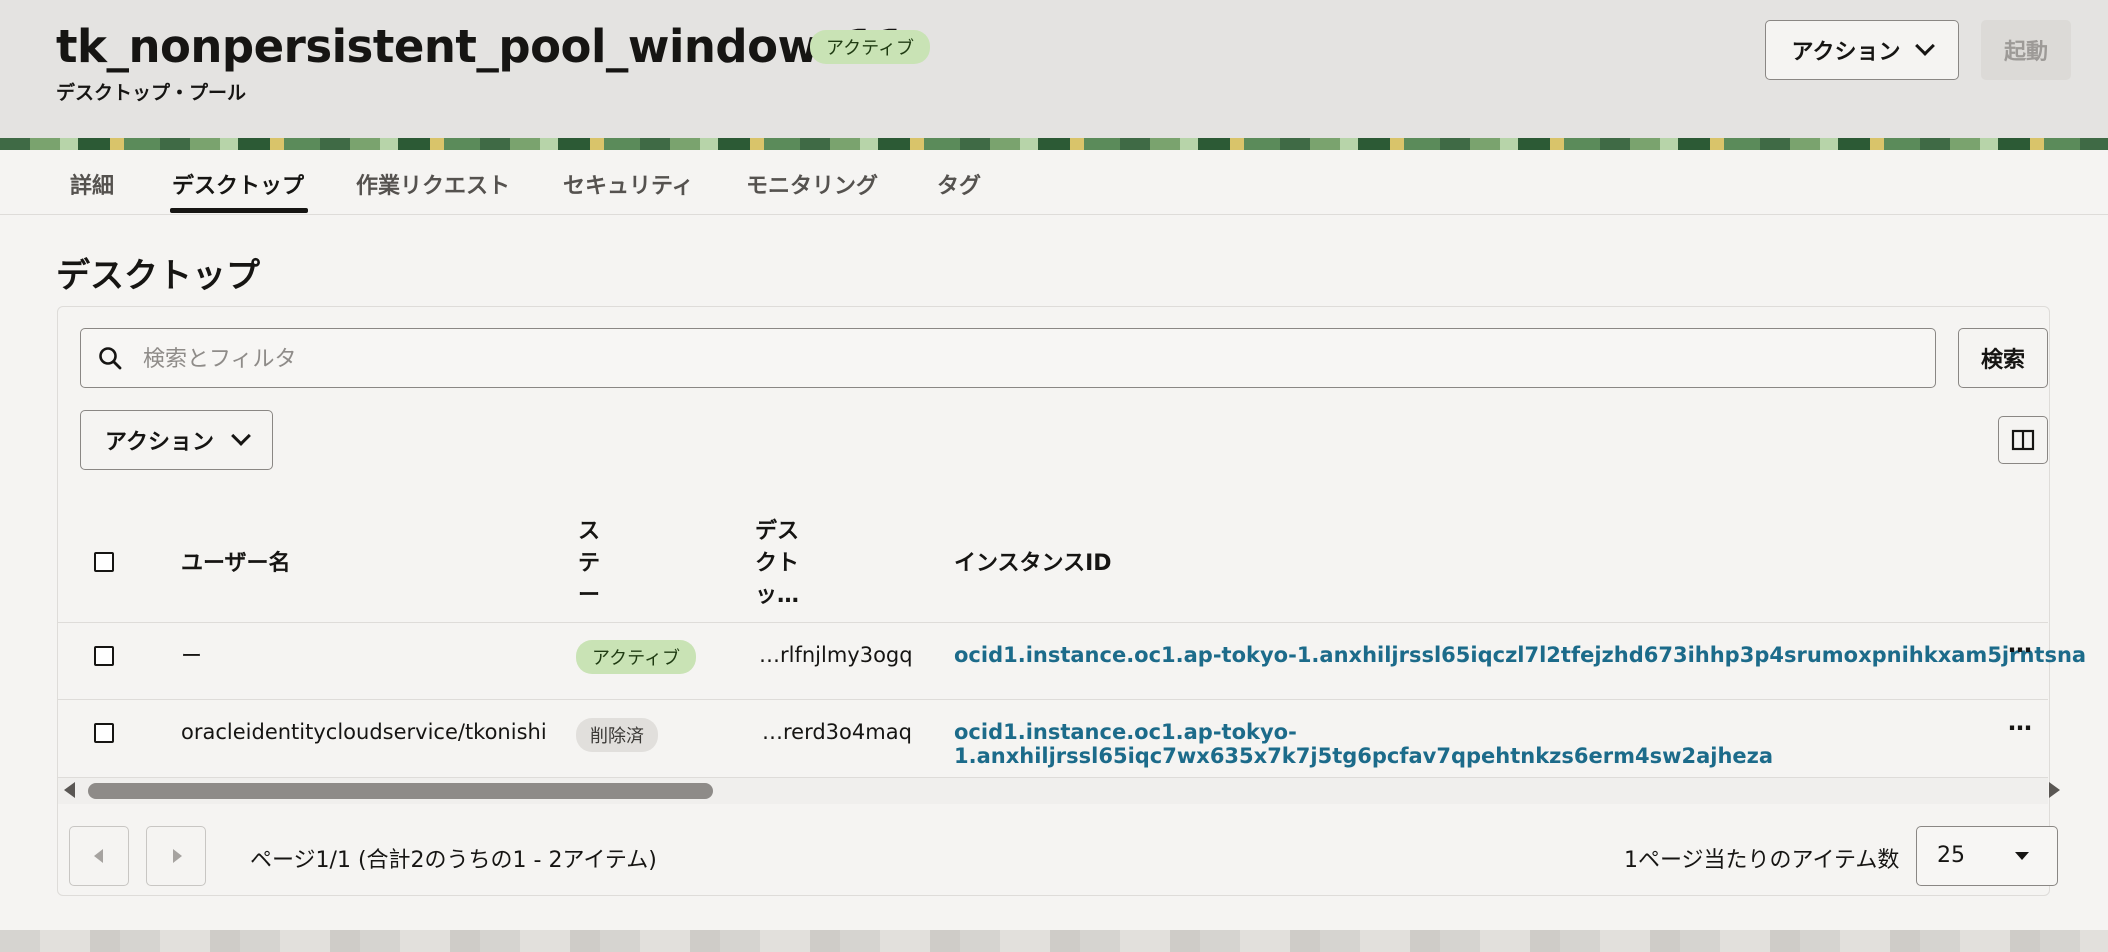 This screenshot has width=2108, height=952. I want to click on columns-icon, so click(2023, 440).